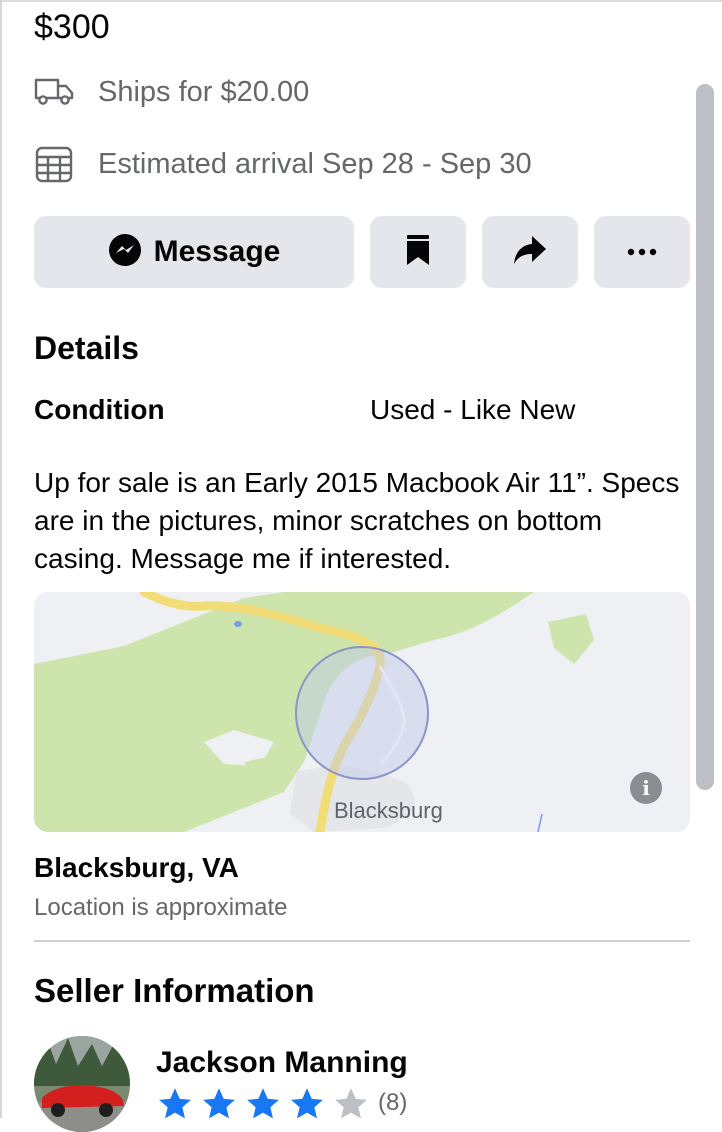 This screenshot has width=722, height=1132. Describe the element at coordinates (86, 348) in the screenshot. I see `details-heading: Details` at that location.